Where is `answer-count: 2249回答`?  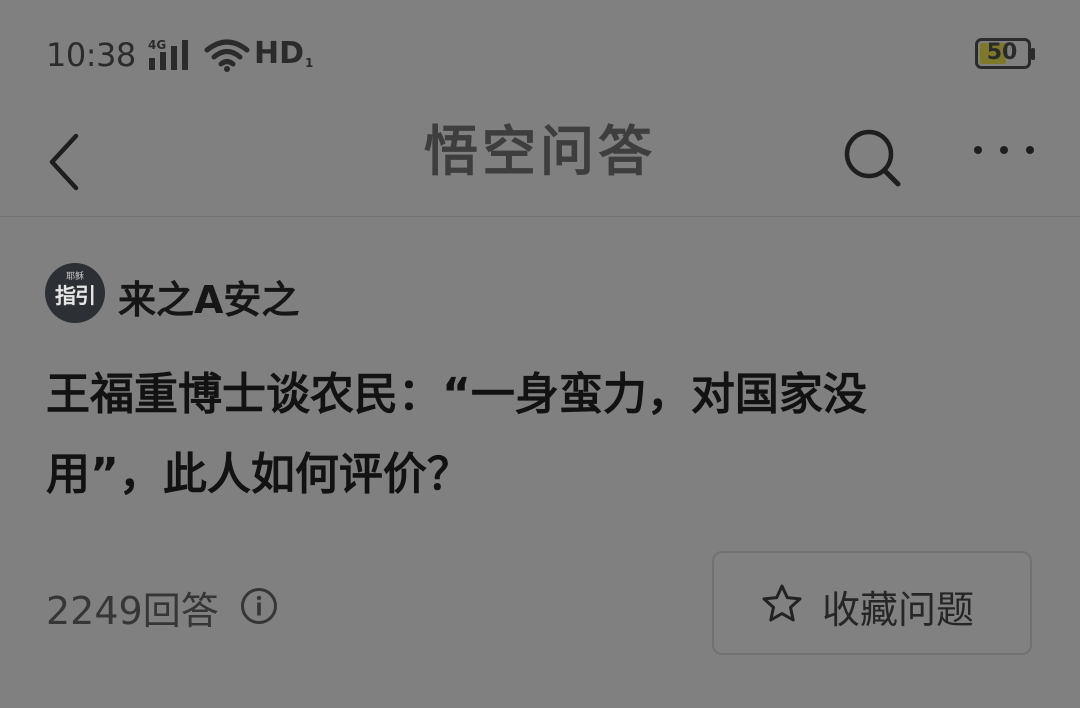 answer-count: 2249回答 is located at coordinates (132, 611).